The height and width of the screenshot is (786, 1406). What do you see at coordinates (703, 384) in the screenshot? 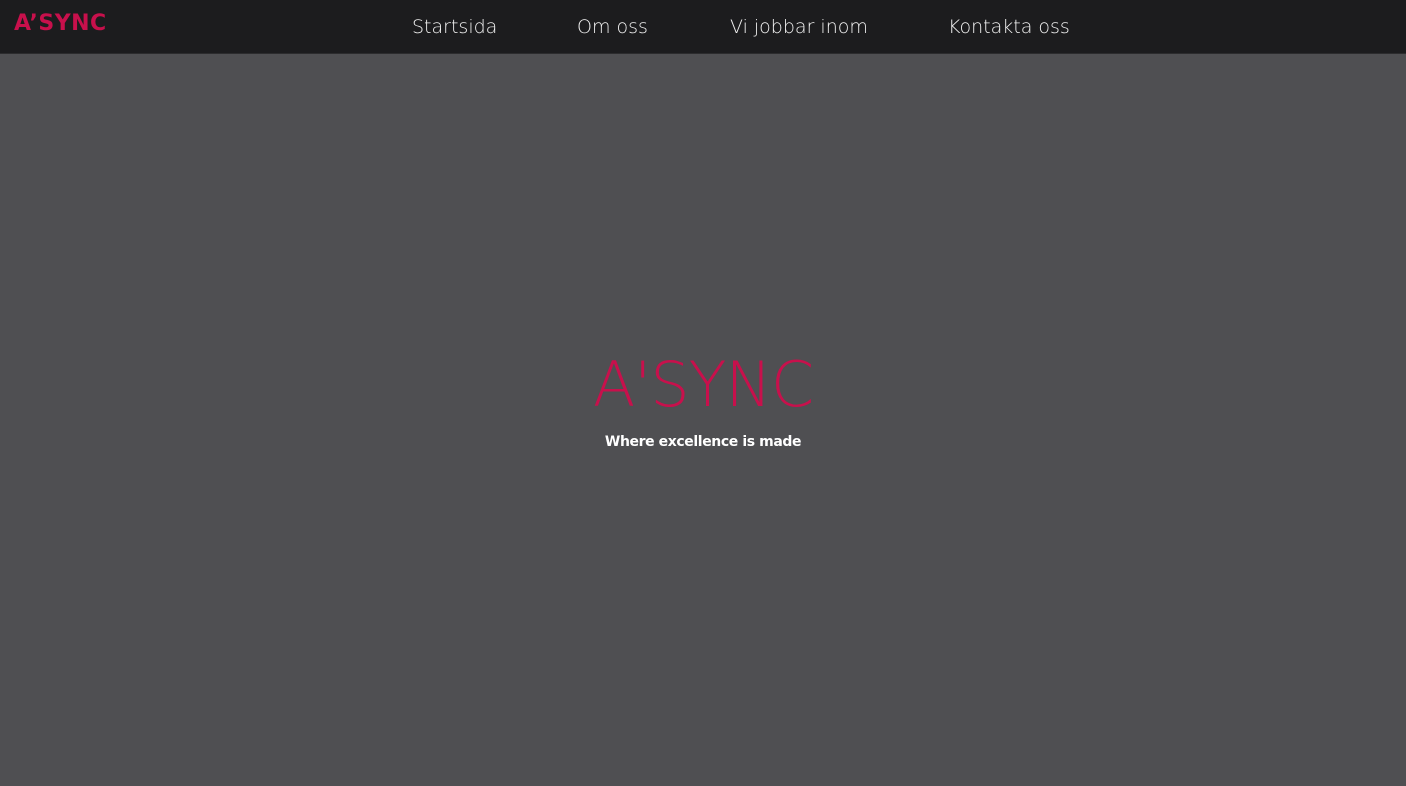
I see `hero-title: A'SYNC` at bounding box center [703, 384].